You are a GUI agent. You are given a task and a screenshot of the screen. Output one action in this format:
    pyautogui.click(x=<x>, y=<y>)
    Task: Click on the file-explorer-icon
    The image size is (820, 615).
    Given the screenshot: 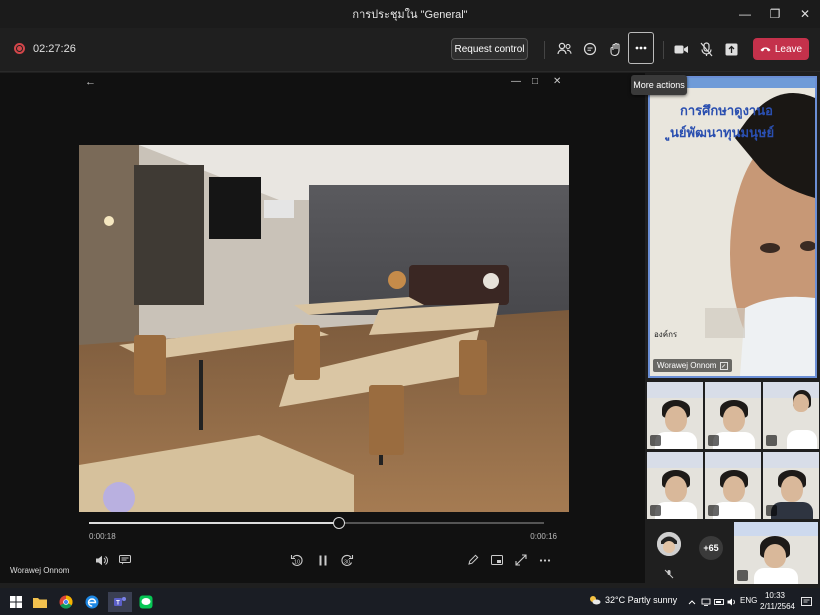 What is the action you would take?
    pyautogui.click(x=40, y=602)
    